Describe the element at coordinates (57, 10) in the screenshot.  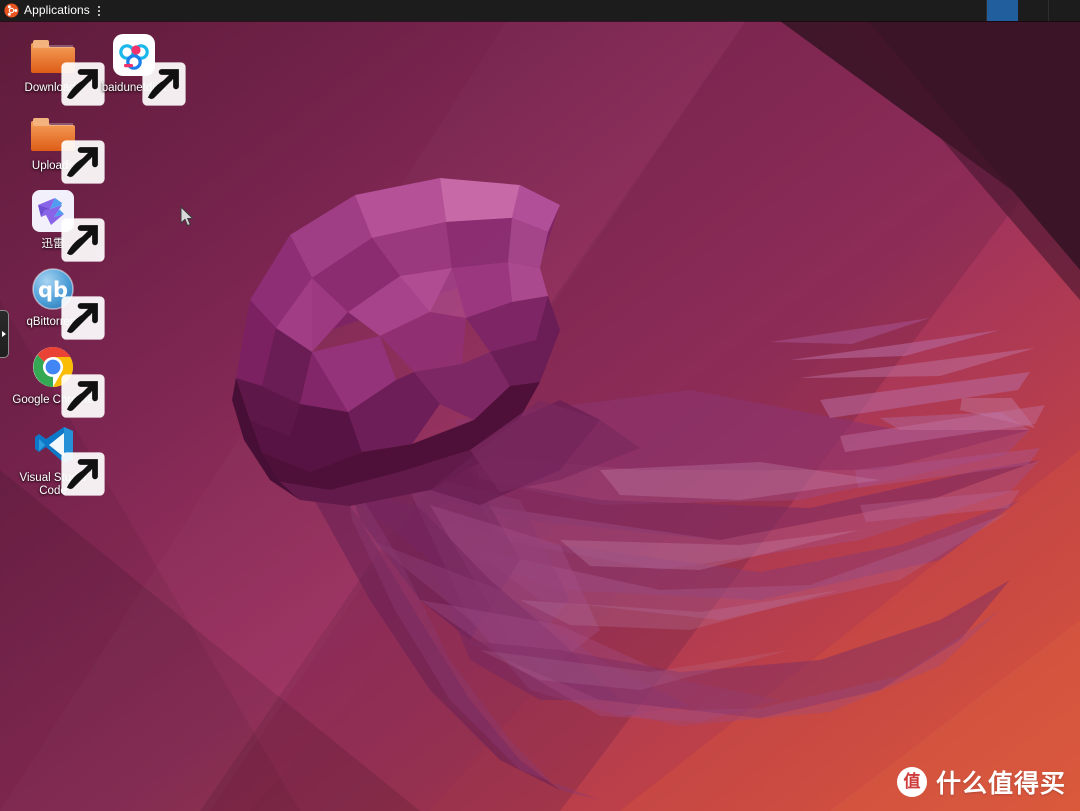
I see `applications-menu-label: Applications` at that location.